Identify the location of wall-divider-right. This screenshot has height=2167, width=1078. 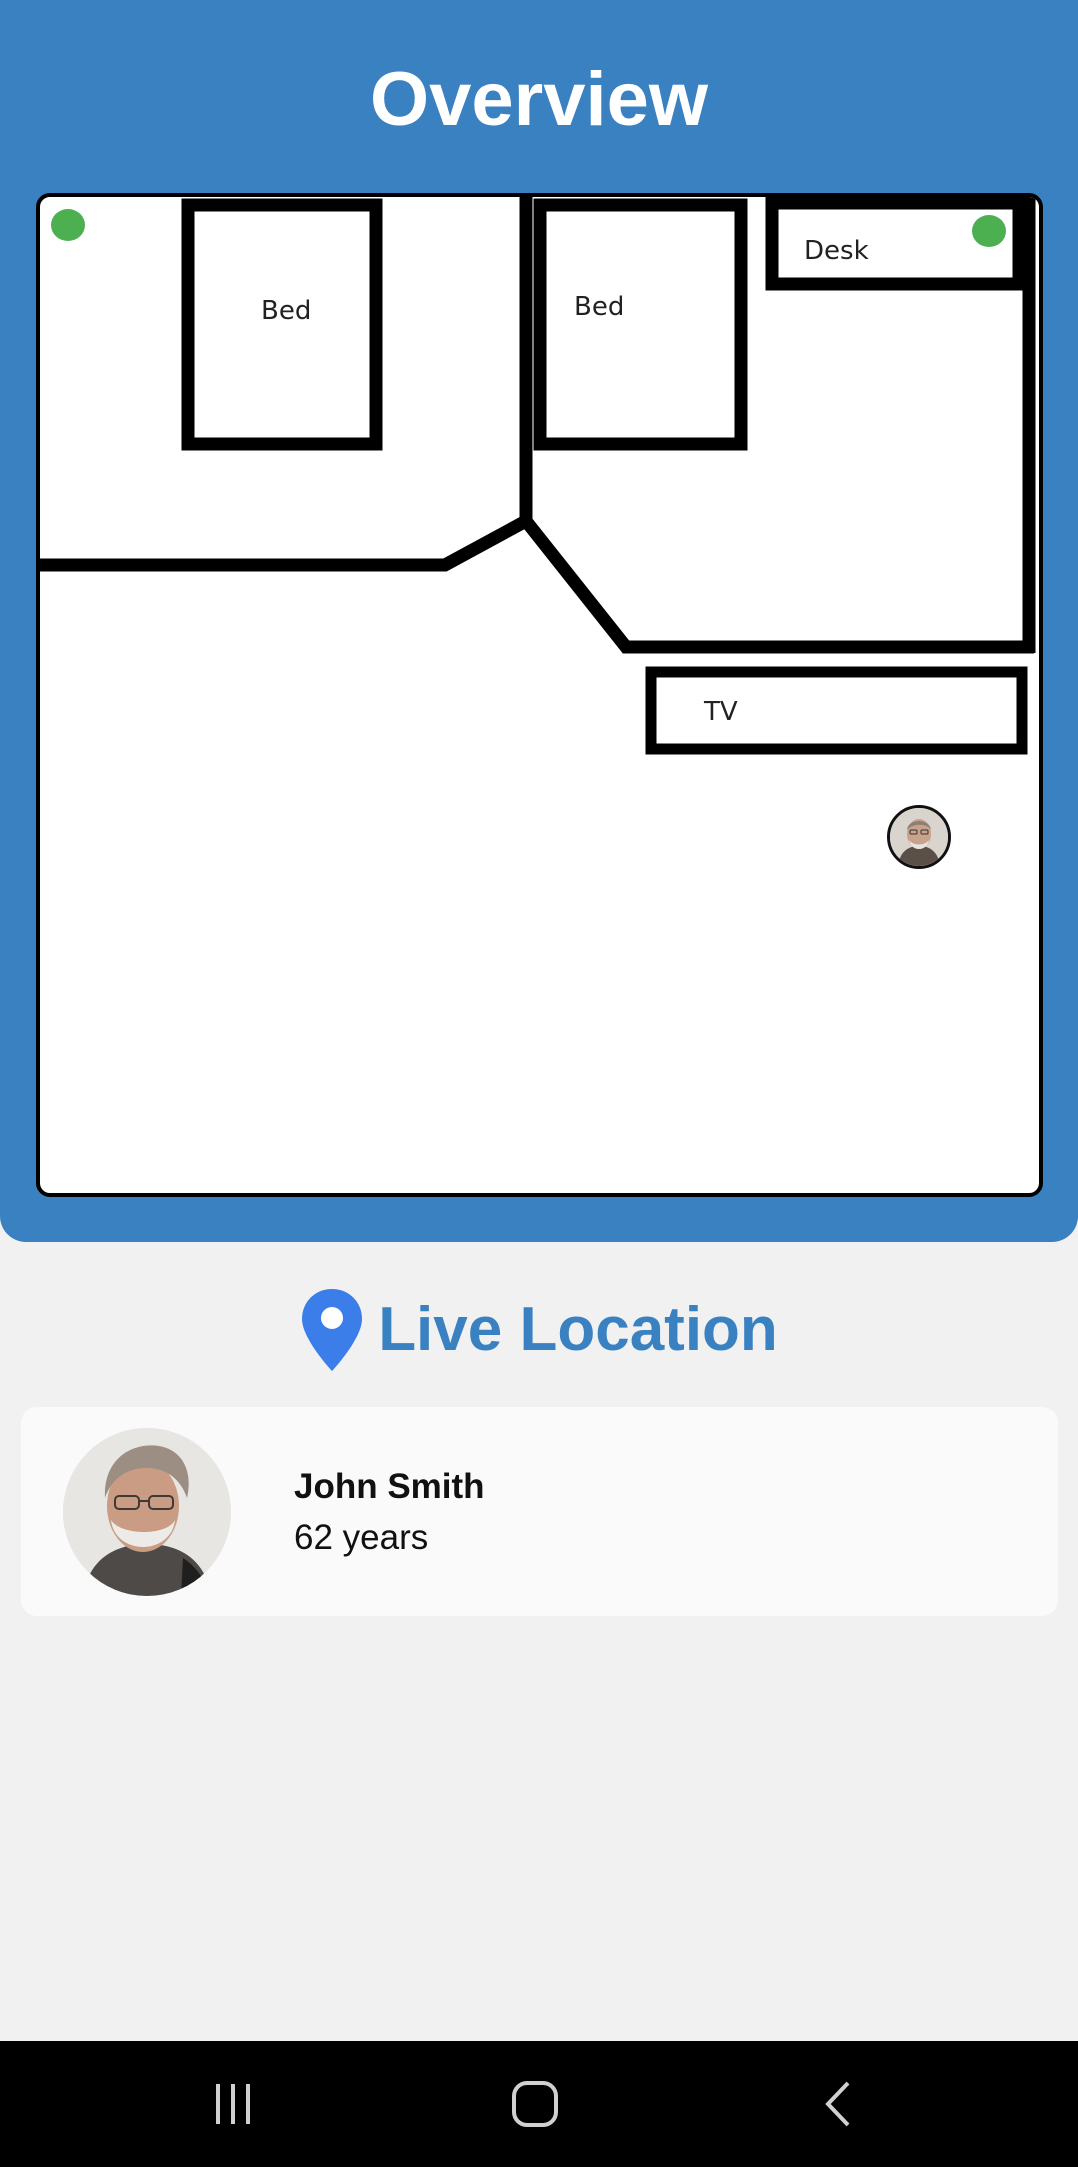
(777, 585).